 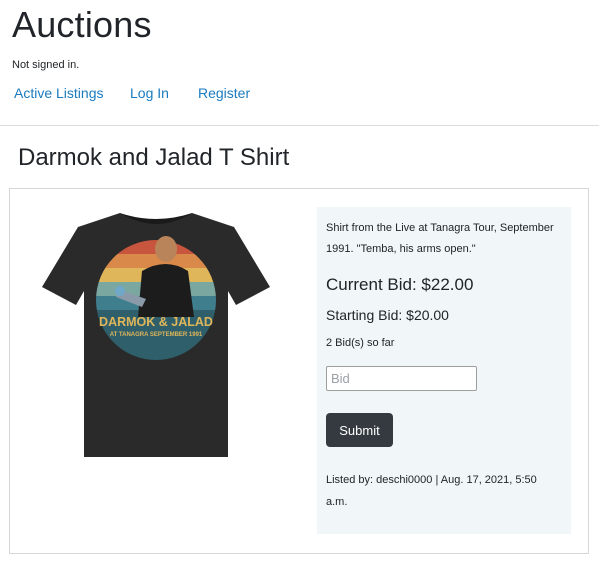 What do you see at coordinates (82, 24) in the screenshot?
I see `site-title: Auctions` at bounding box center [82, 24].